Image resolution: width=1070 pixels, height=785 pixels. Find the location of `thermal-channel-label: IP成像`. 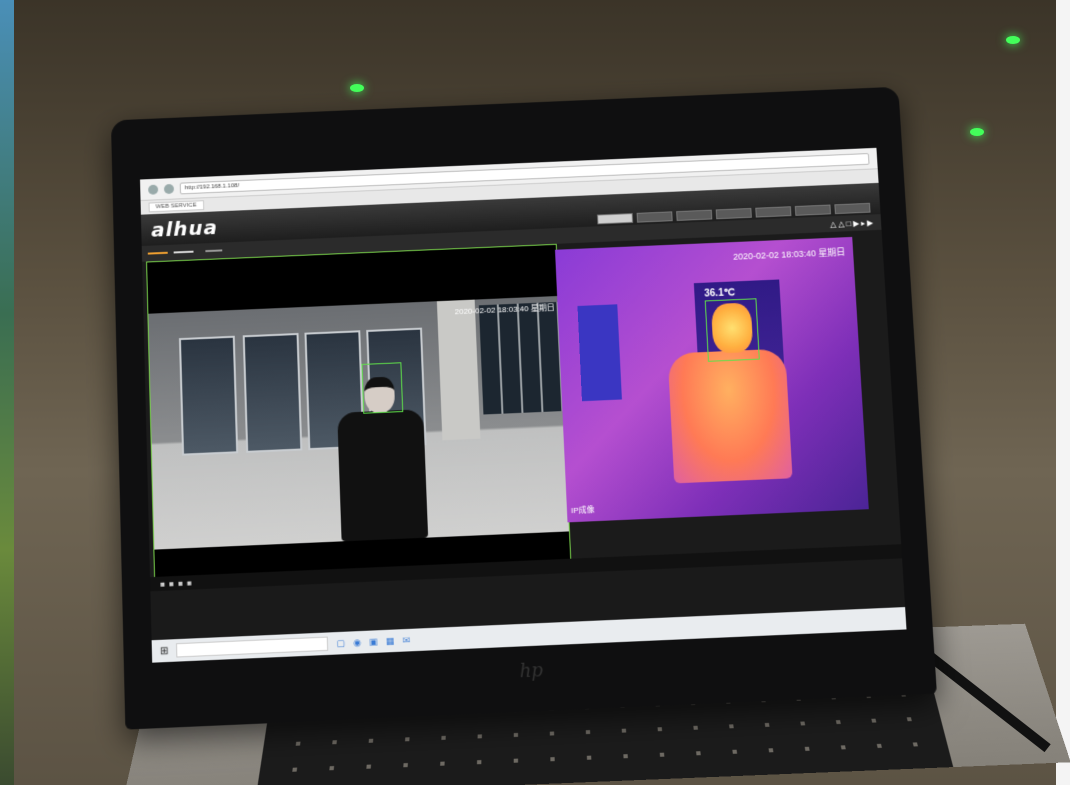

thermal-channel-label: IP成像 is located at coordinates (582, 510).